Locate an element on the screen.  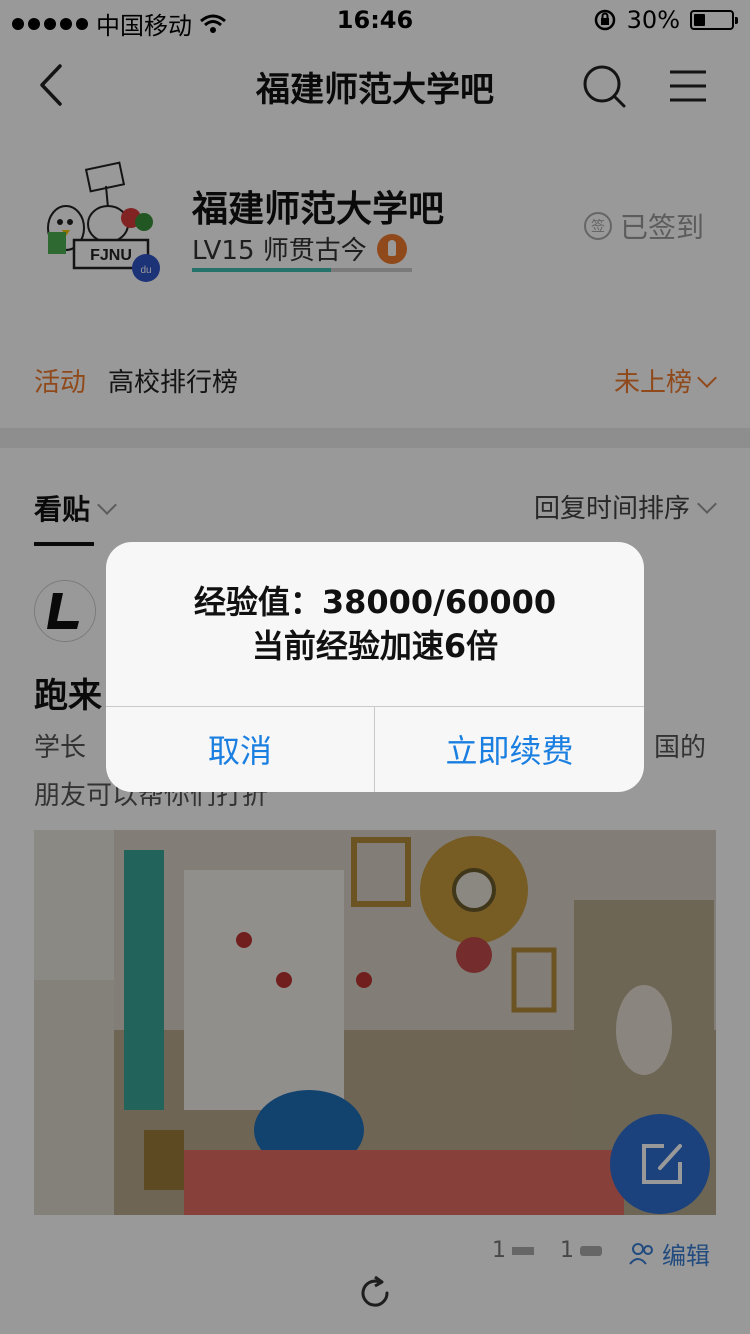
experience-alert-dialog: 经验值：38000/60000 当前经验加速6倍 取消 立即续费 is located at coordinates (375, 667).